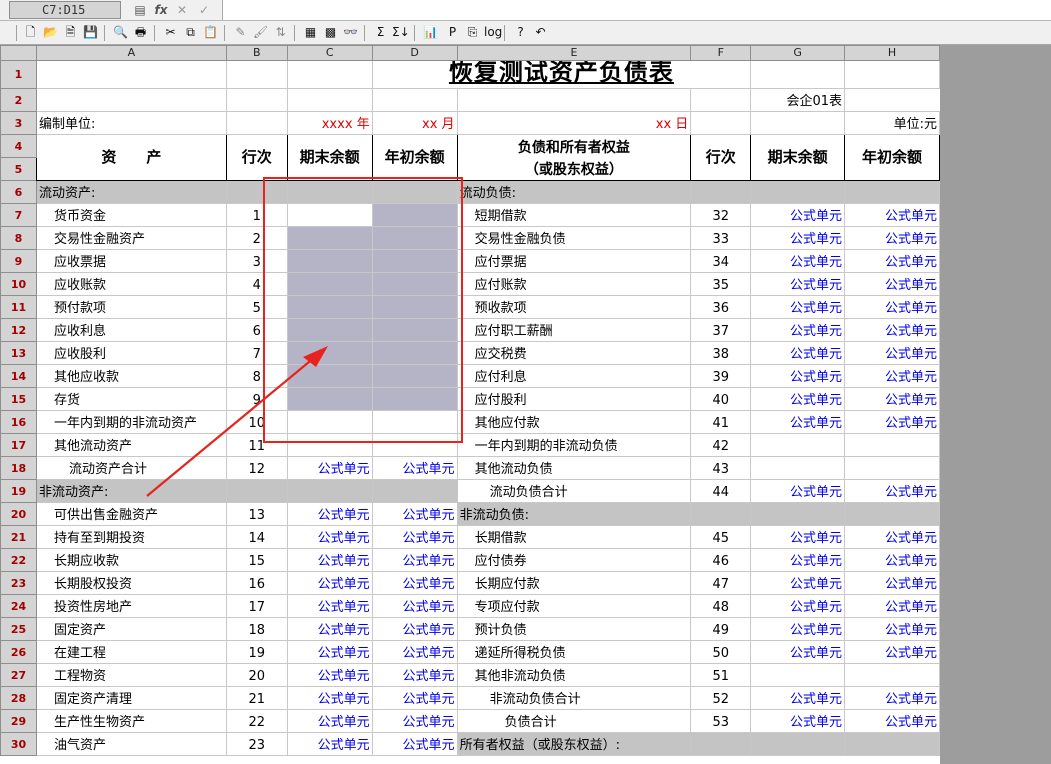  Describe the element at coordinates (350, 32) in the screenshot. I see `find-icon: 👓` at that location.